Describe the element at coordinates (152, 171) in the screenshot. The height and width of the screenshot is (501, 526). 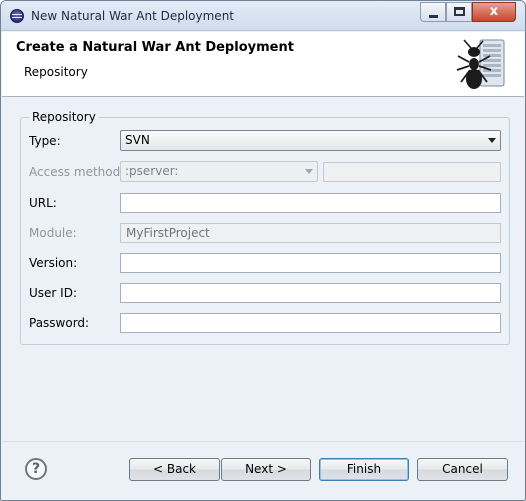
I see `access-method-value: :pserver:` at that location.